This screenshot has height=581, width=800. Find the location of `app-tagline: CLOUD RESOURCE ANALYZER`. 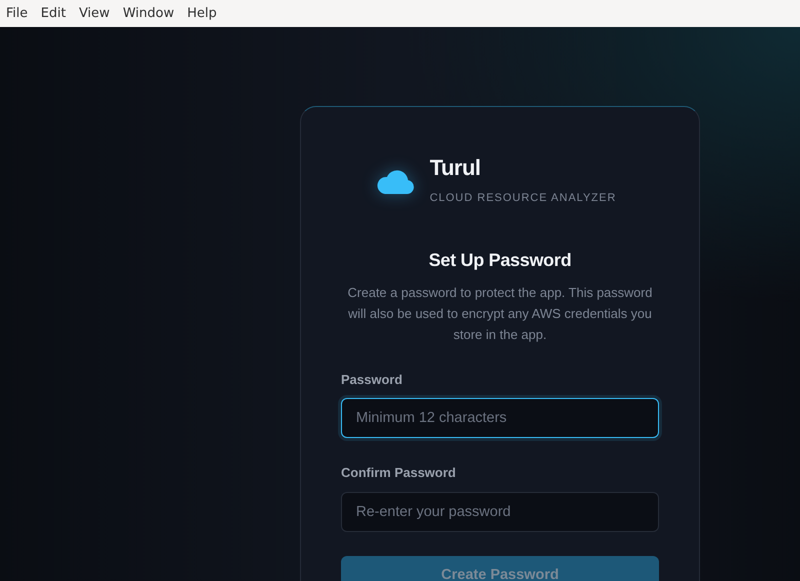

app-tagline: CLOUD RESOURCE ANALYZER is located at coordinates (523, 198).